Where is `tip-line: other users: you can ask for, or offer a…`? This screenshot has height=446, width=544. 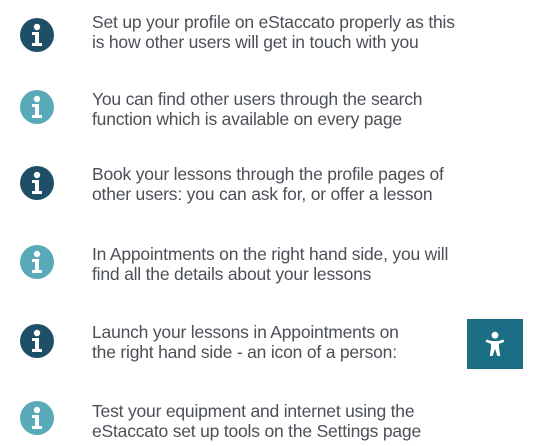
tip-line: other users: you can ask for, or offer a… is located at coordinates (262, 194).